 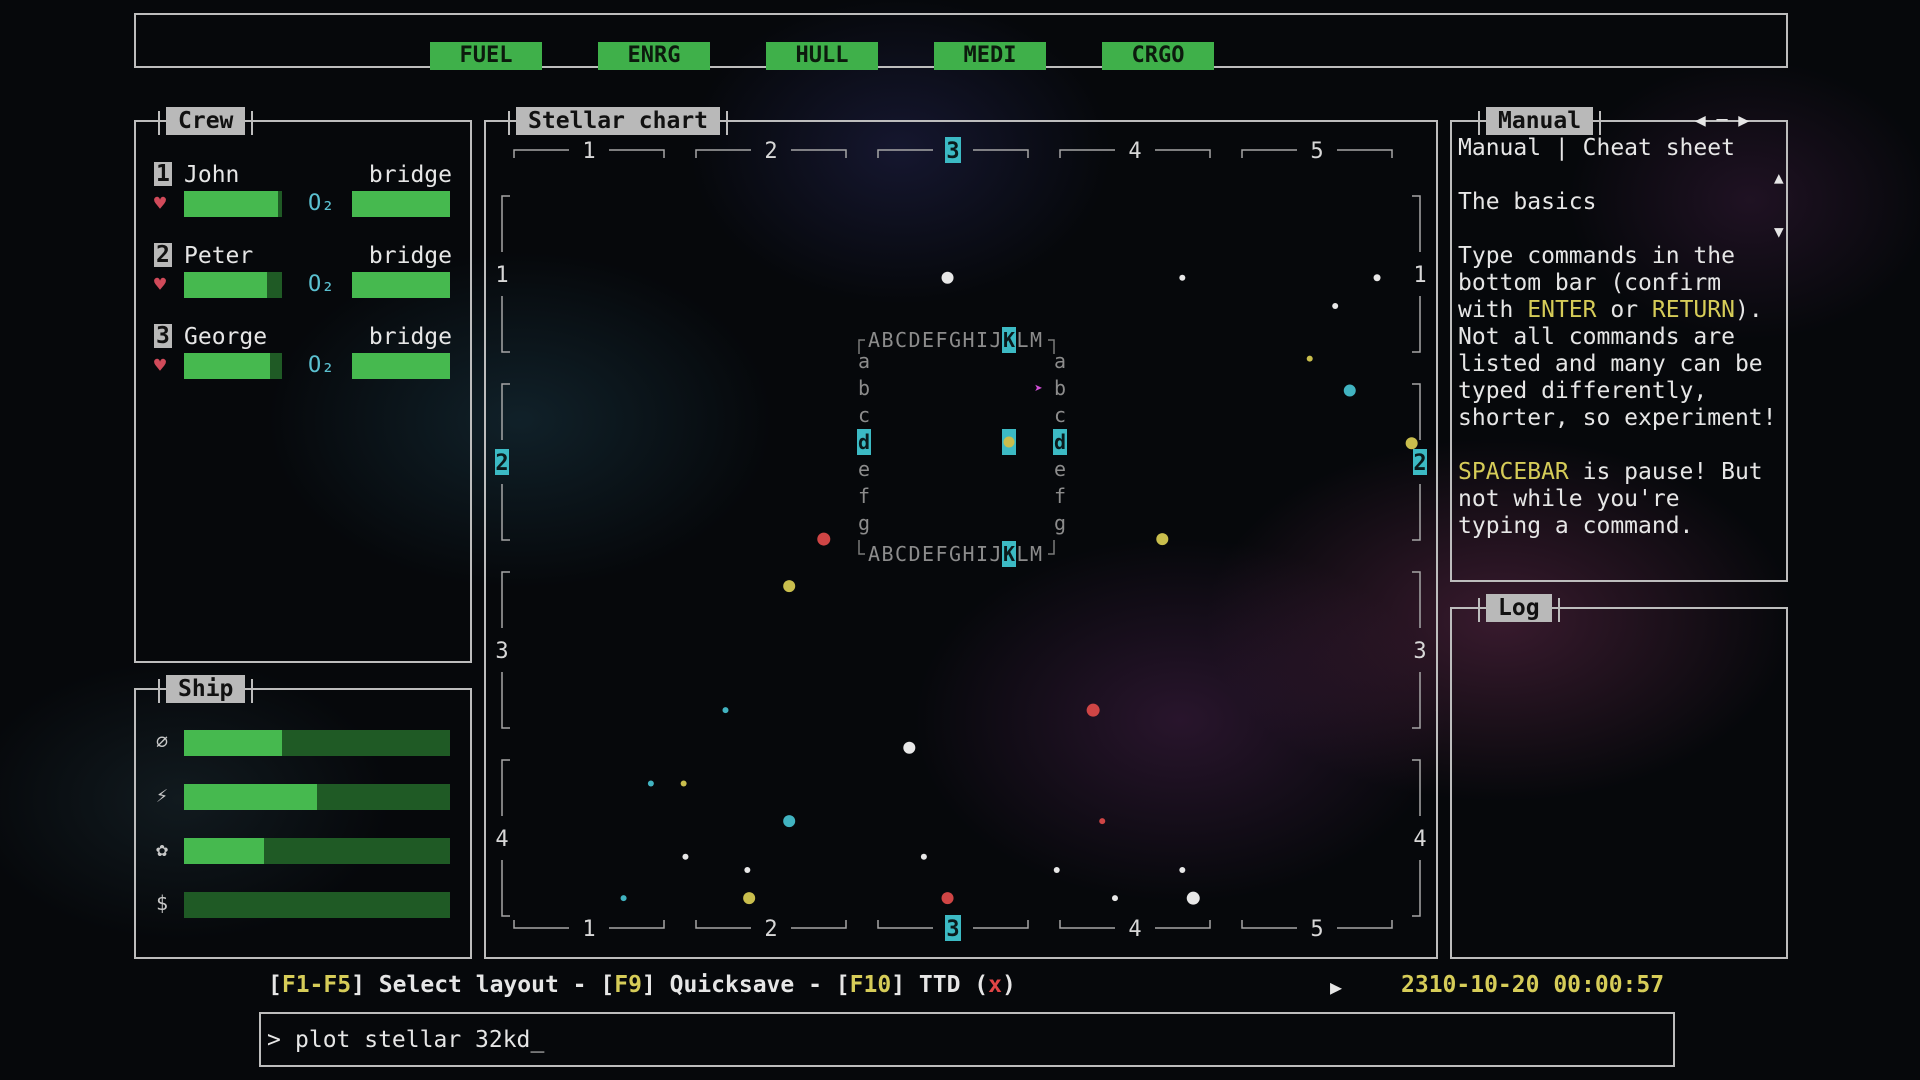 I want to click on chart-row-label: 1, so click(x=501, y=275).